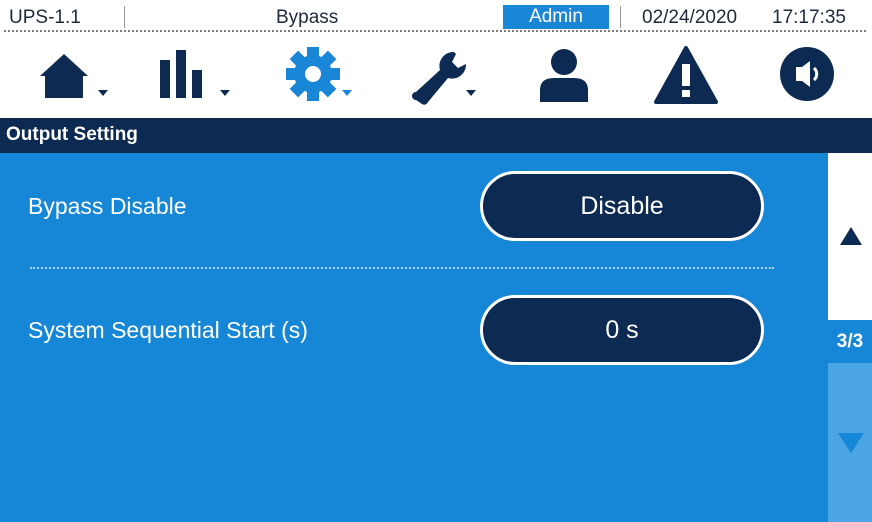 The width and height of the screenshot is (872, 522). What do you see at coordinates (307, 17) in the screenshot?
I see `operating-mode: Bypass` at bounding box center [307, 17].